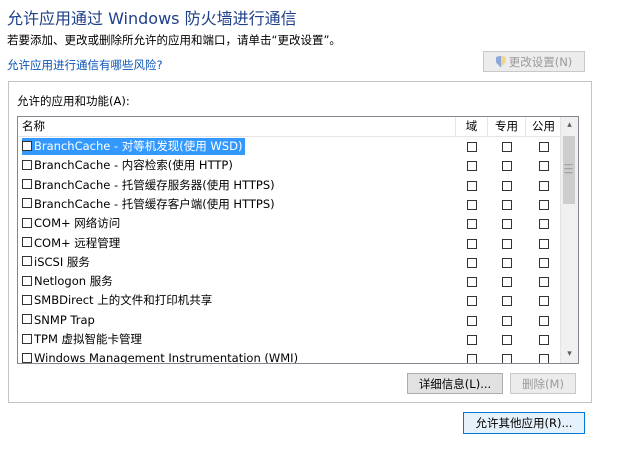 This screenshot has width=642, height=476. What do you see at coordinates (289, 243) in the screenshot?
I see `list-item: COM+ 远程管理` at bounding box center [289, 243].